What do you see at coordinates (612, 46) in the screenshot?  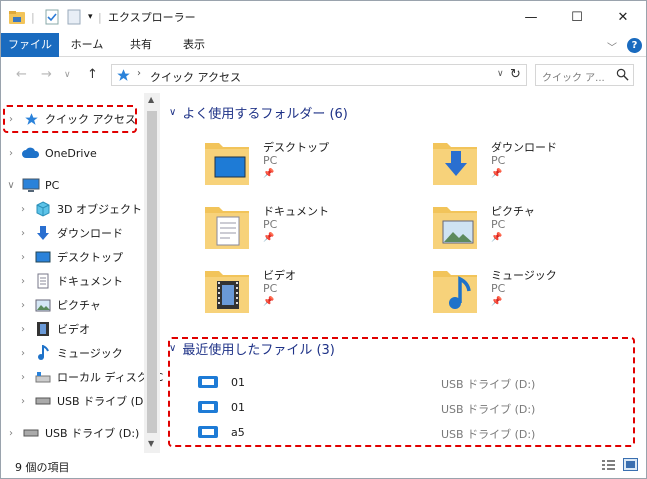 I see `expand-ribbon-icon: ﹀` at bounding box center [612, 46].